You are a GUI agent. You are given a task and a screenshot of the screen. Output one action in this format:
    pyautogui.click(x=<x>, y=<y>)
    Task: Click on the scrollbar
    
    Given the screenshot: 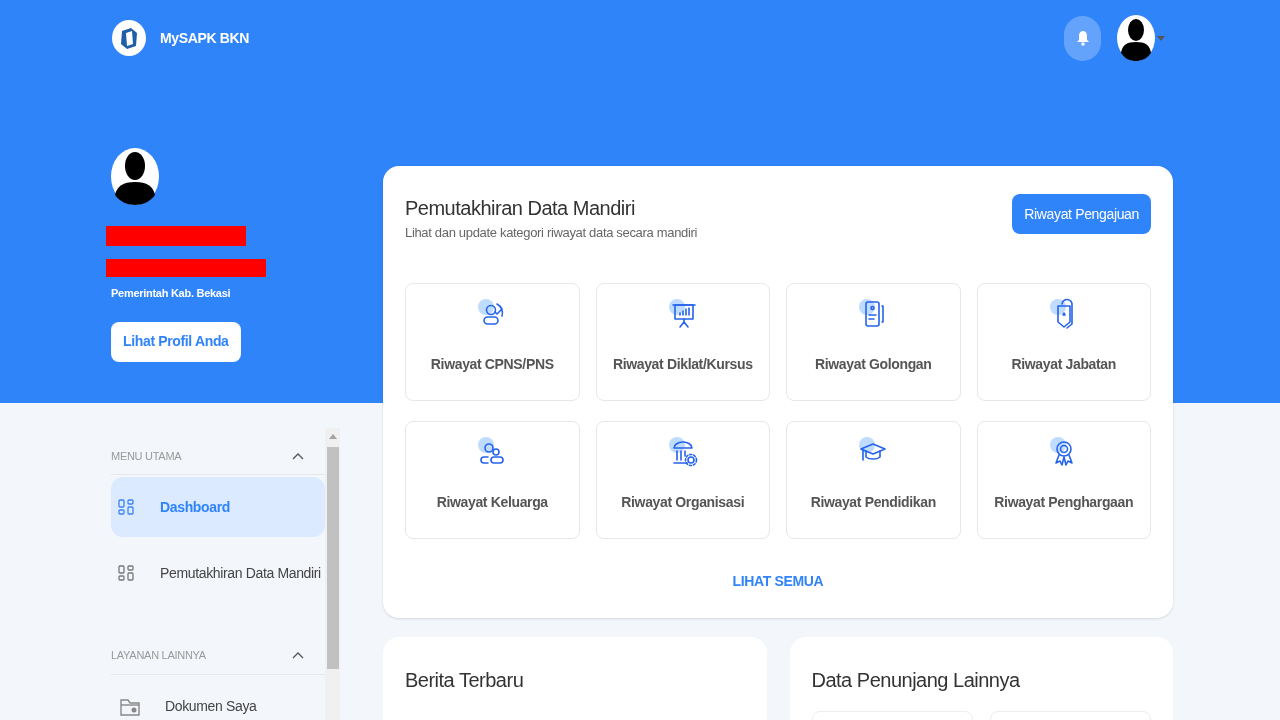 What is the action you would take?
    pyautogui.click(x=332, y=573)
    